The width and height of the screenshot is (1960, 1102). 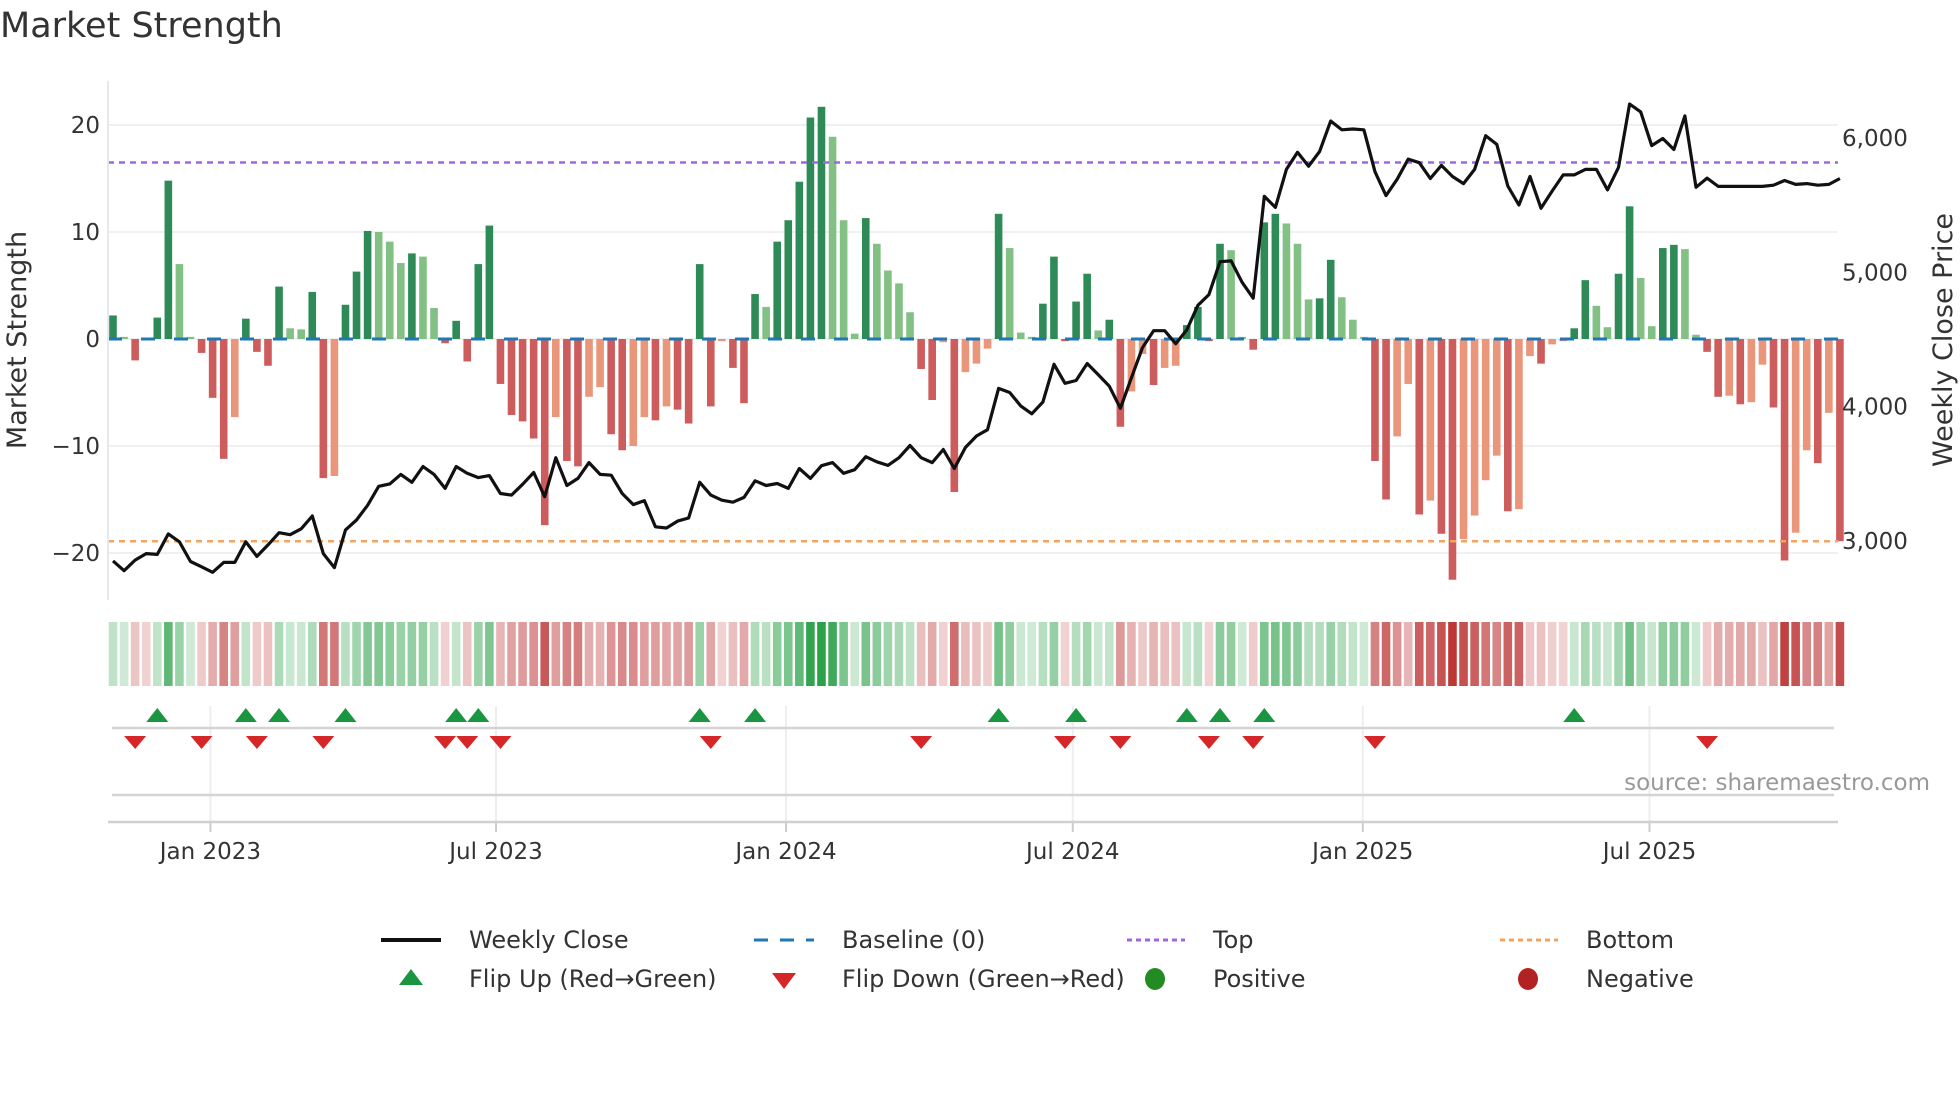 I want to click on strength-heatmap-strip, so click(x=976, y=654).